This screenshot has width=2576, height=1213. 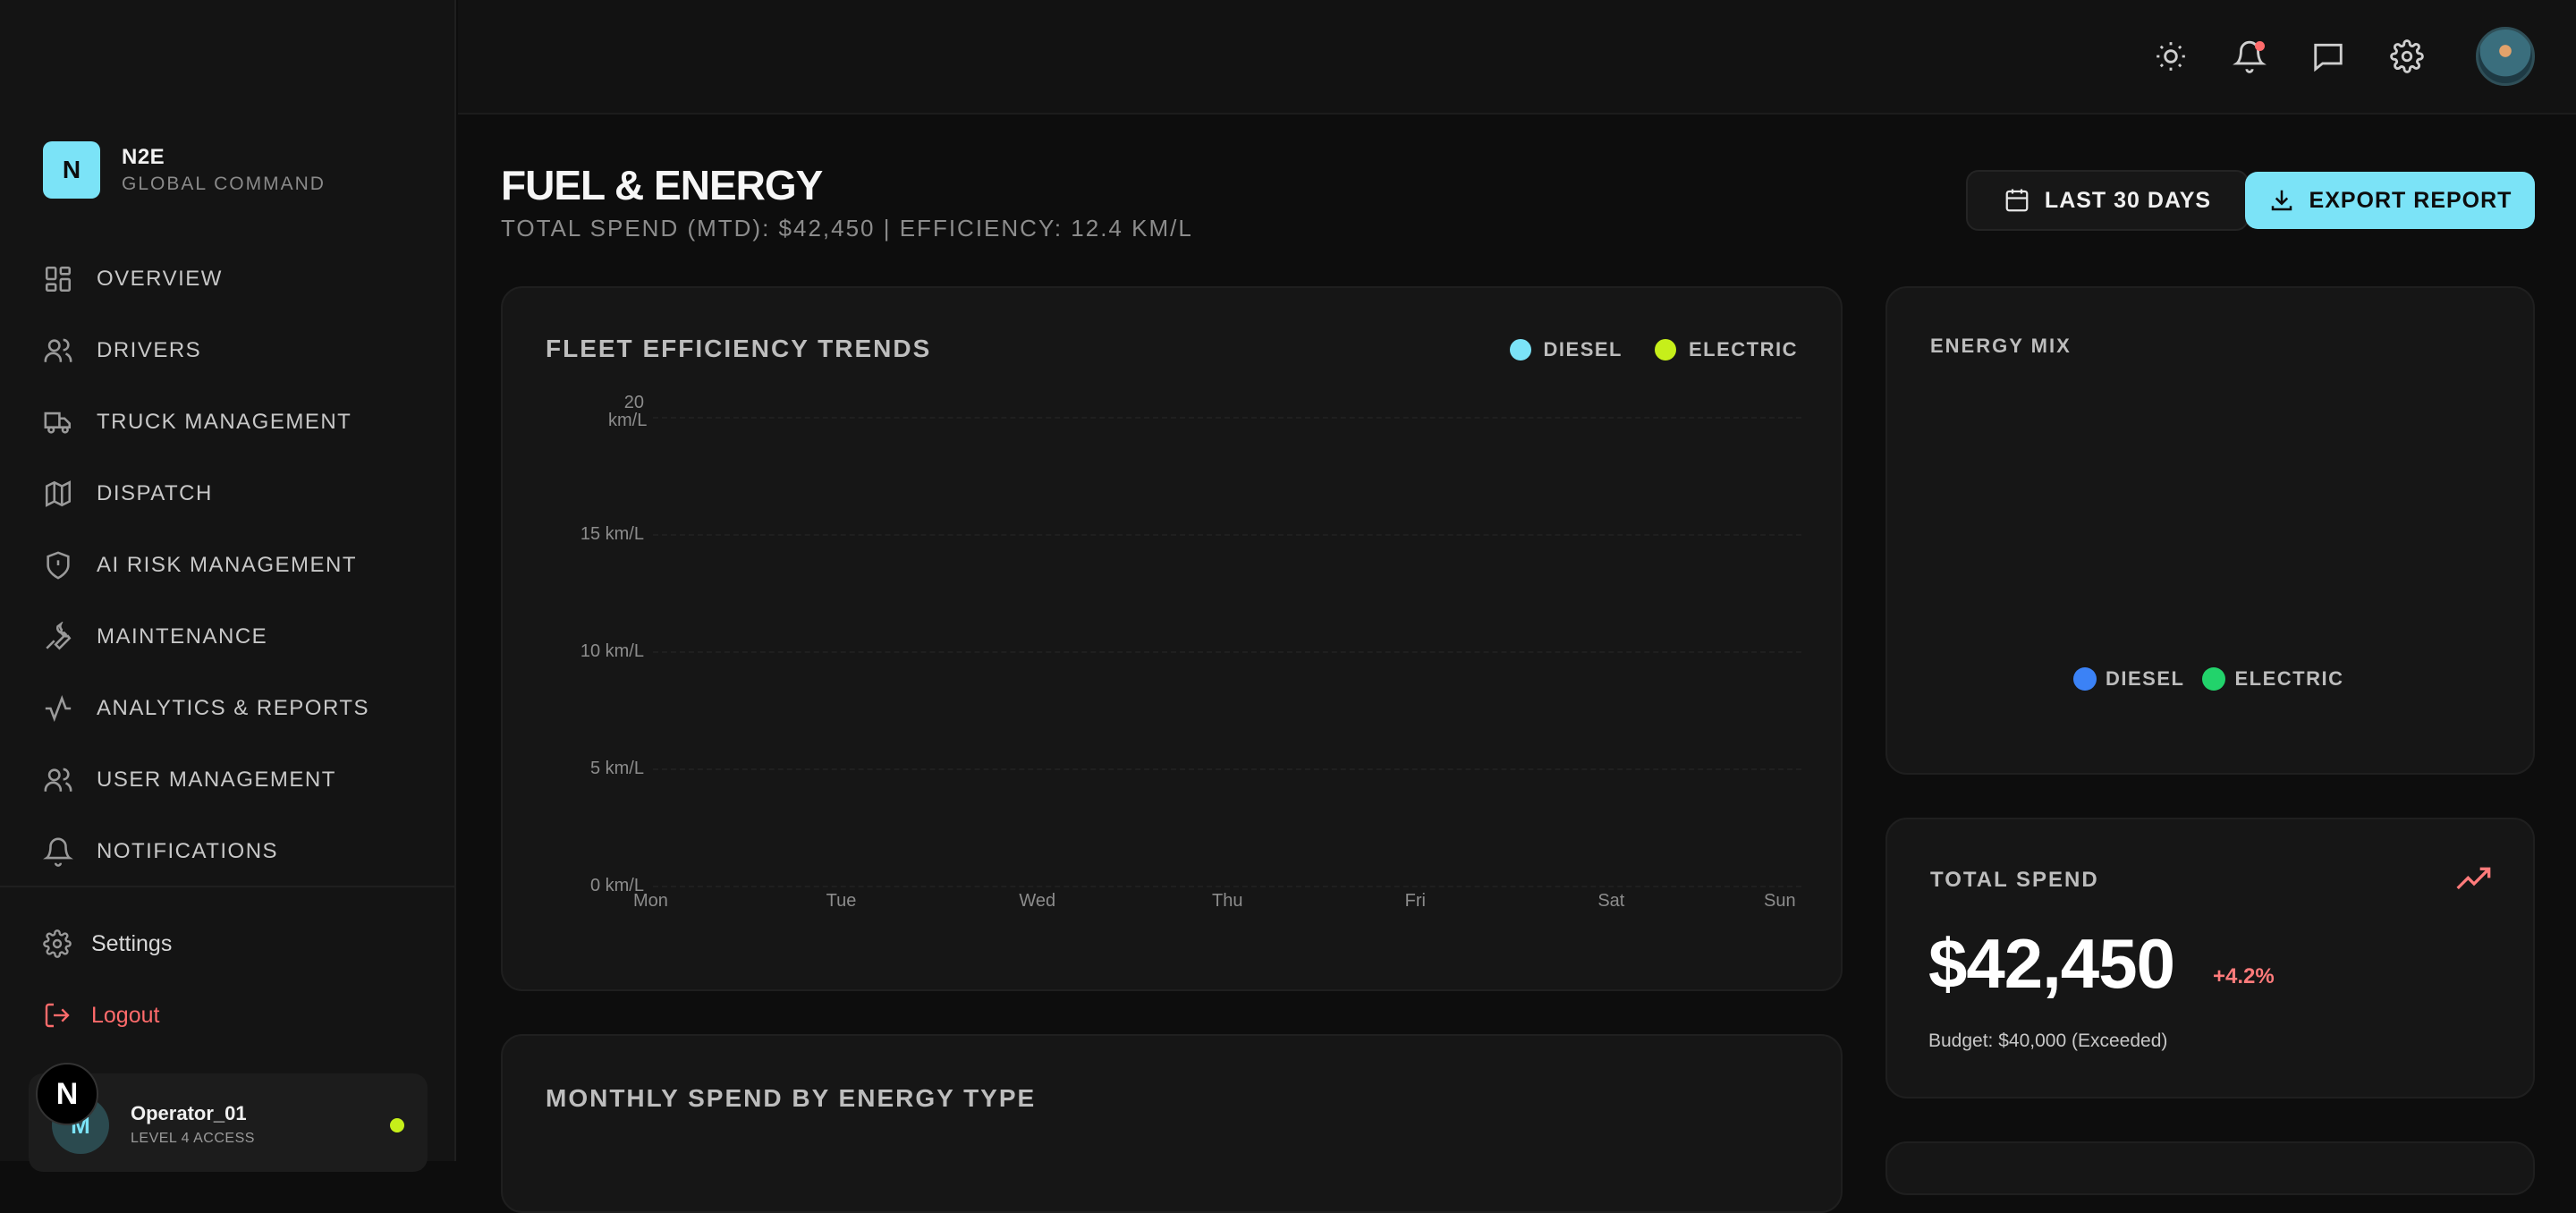 I want to click on shield-alert-icon, so click(x=58, y=565).